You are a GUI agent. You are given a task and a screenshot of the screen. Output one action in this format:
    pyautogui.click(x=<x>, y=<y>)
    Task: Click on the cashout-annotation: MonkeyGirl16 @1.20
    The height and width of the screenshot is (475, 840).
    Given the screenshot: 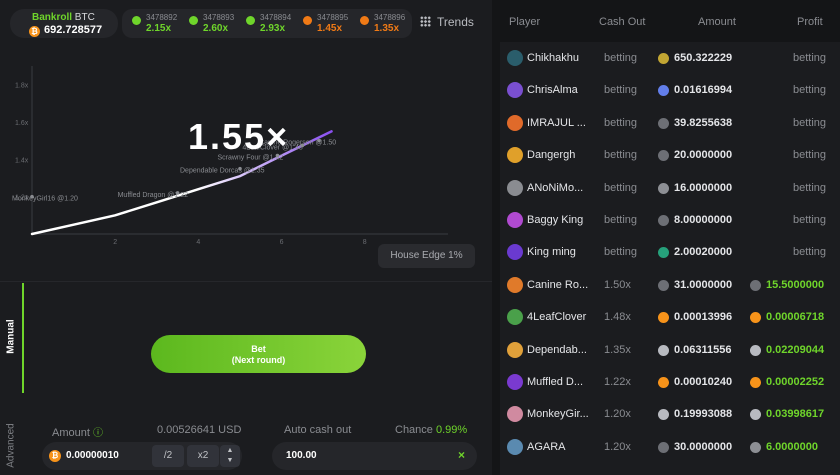 What is the action you would take?
    pyautogui.click(x=45, y=199)
    